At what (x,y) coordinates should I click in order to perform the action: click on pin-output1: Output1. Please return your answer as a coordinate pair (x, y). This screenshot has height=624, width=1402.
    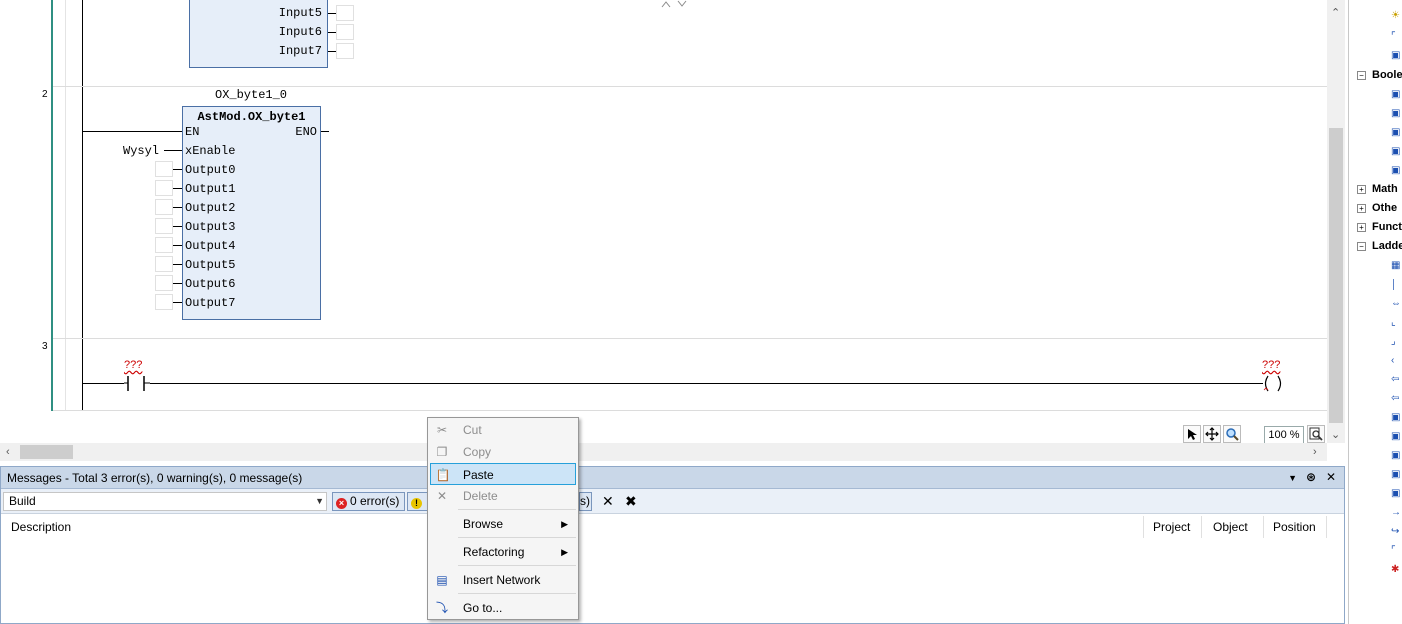
    Looking at the image, I should click on (210, 189).